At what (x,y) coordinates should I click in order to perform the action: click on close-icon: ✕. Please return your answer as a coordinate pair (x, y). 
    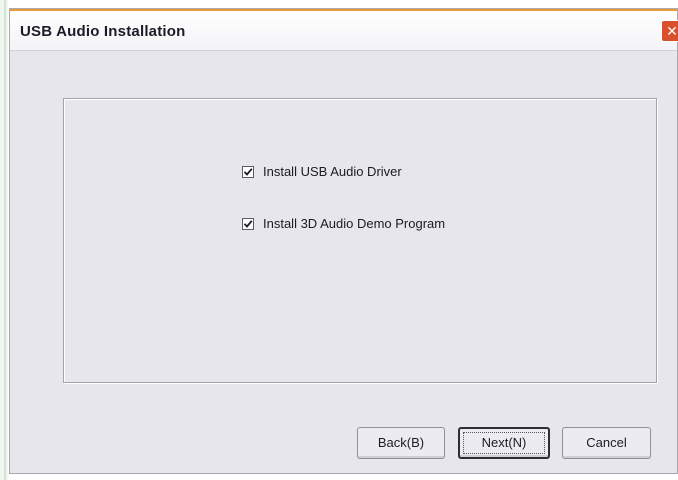
    Looking at the image, I should click on (672, 31).